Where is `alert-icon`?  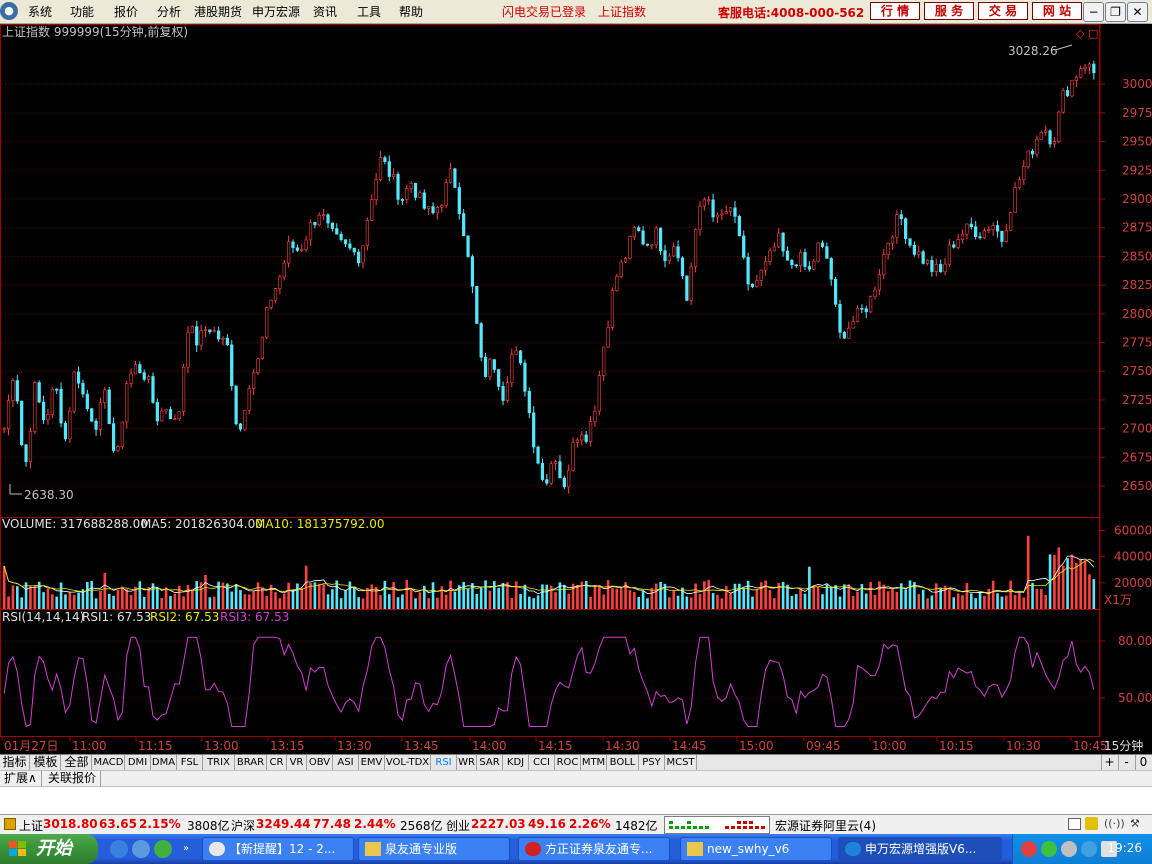 alert-icon is located at coordinates (10, 824).